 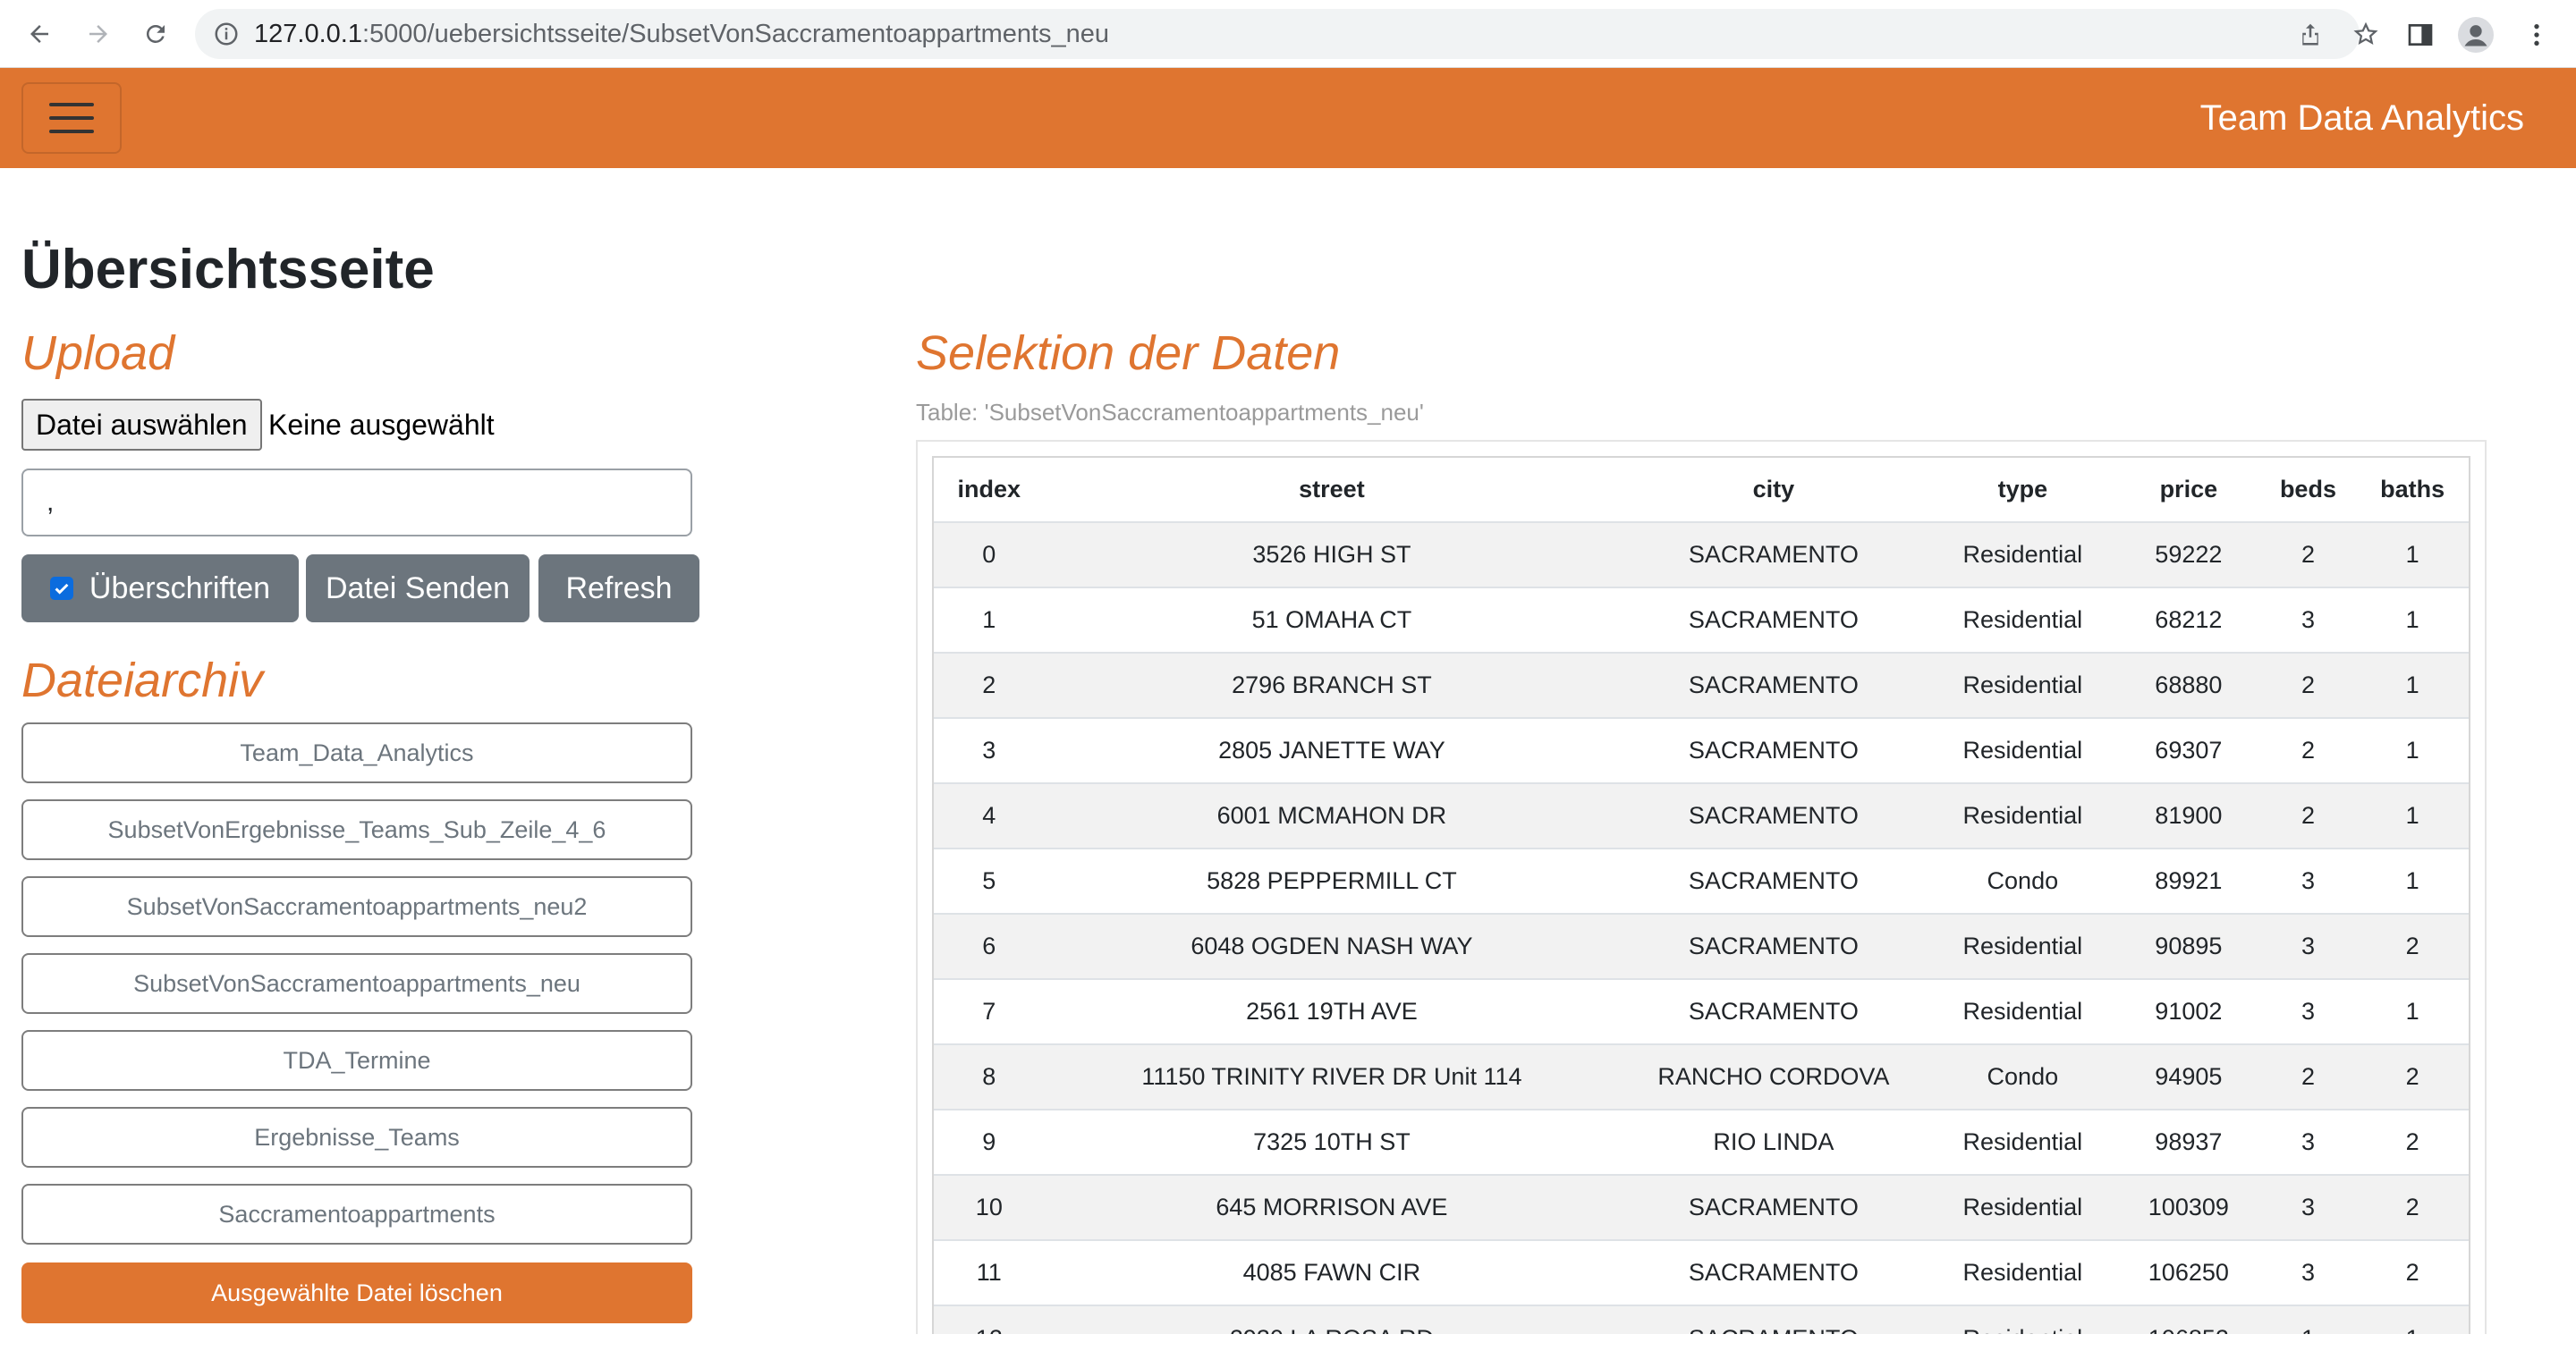 What do you see at coordinates (1332, 1207) in the screenshot?
I see `table-cell-street: 645 MORRISON AVE` at bounding box center [1332, 1207].